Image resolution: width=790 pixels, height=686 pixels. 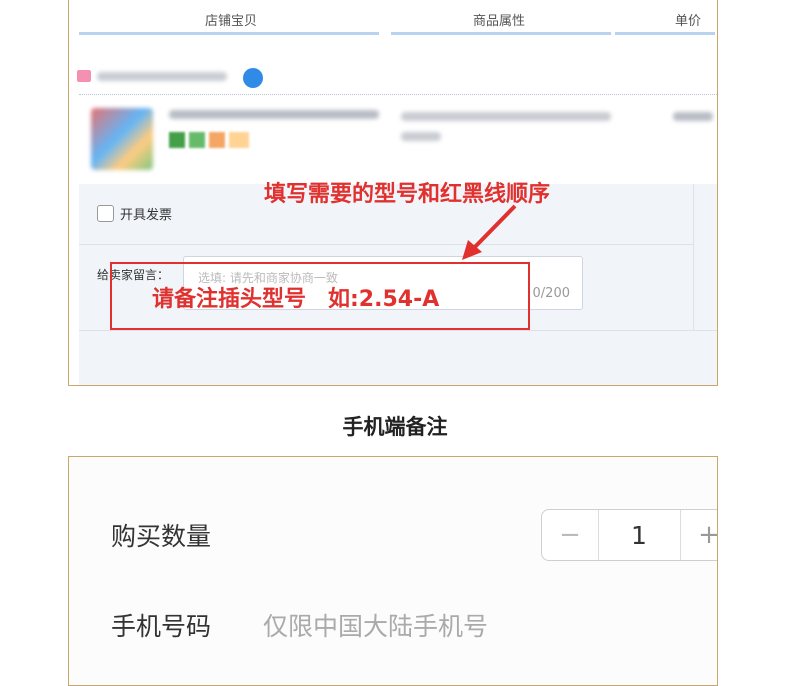 I want to click on quantity-value: 1, so click(x=639, y=535).